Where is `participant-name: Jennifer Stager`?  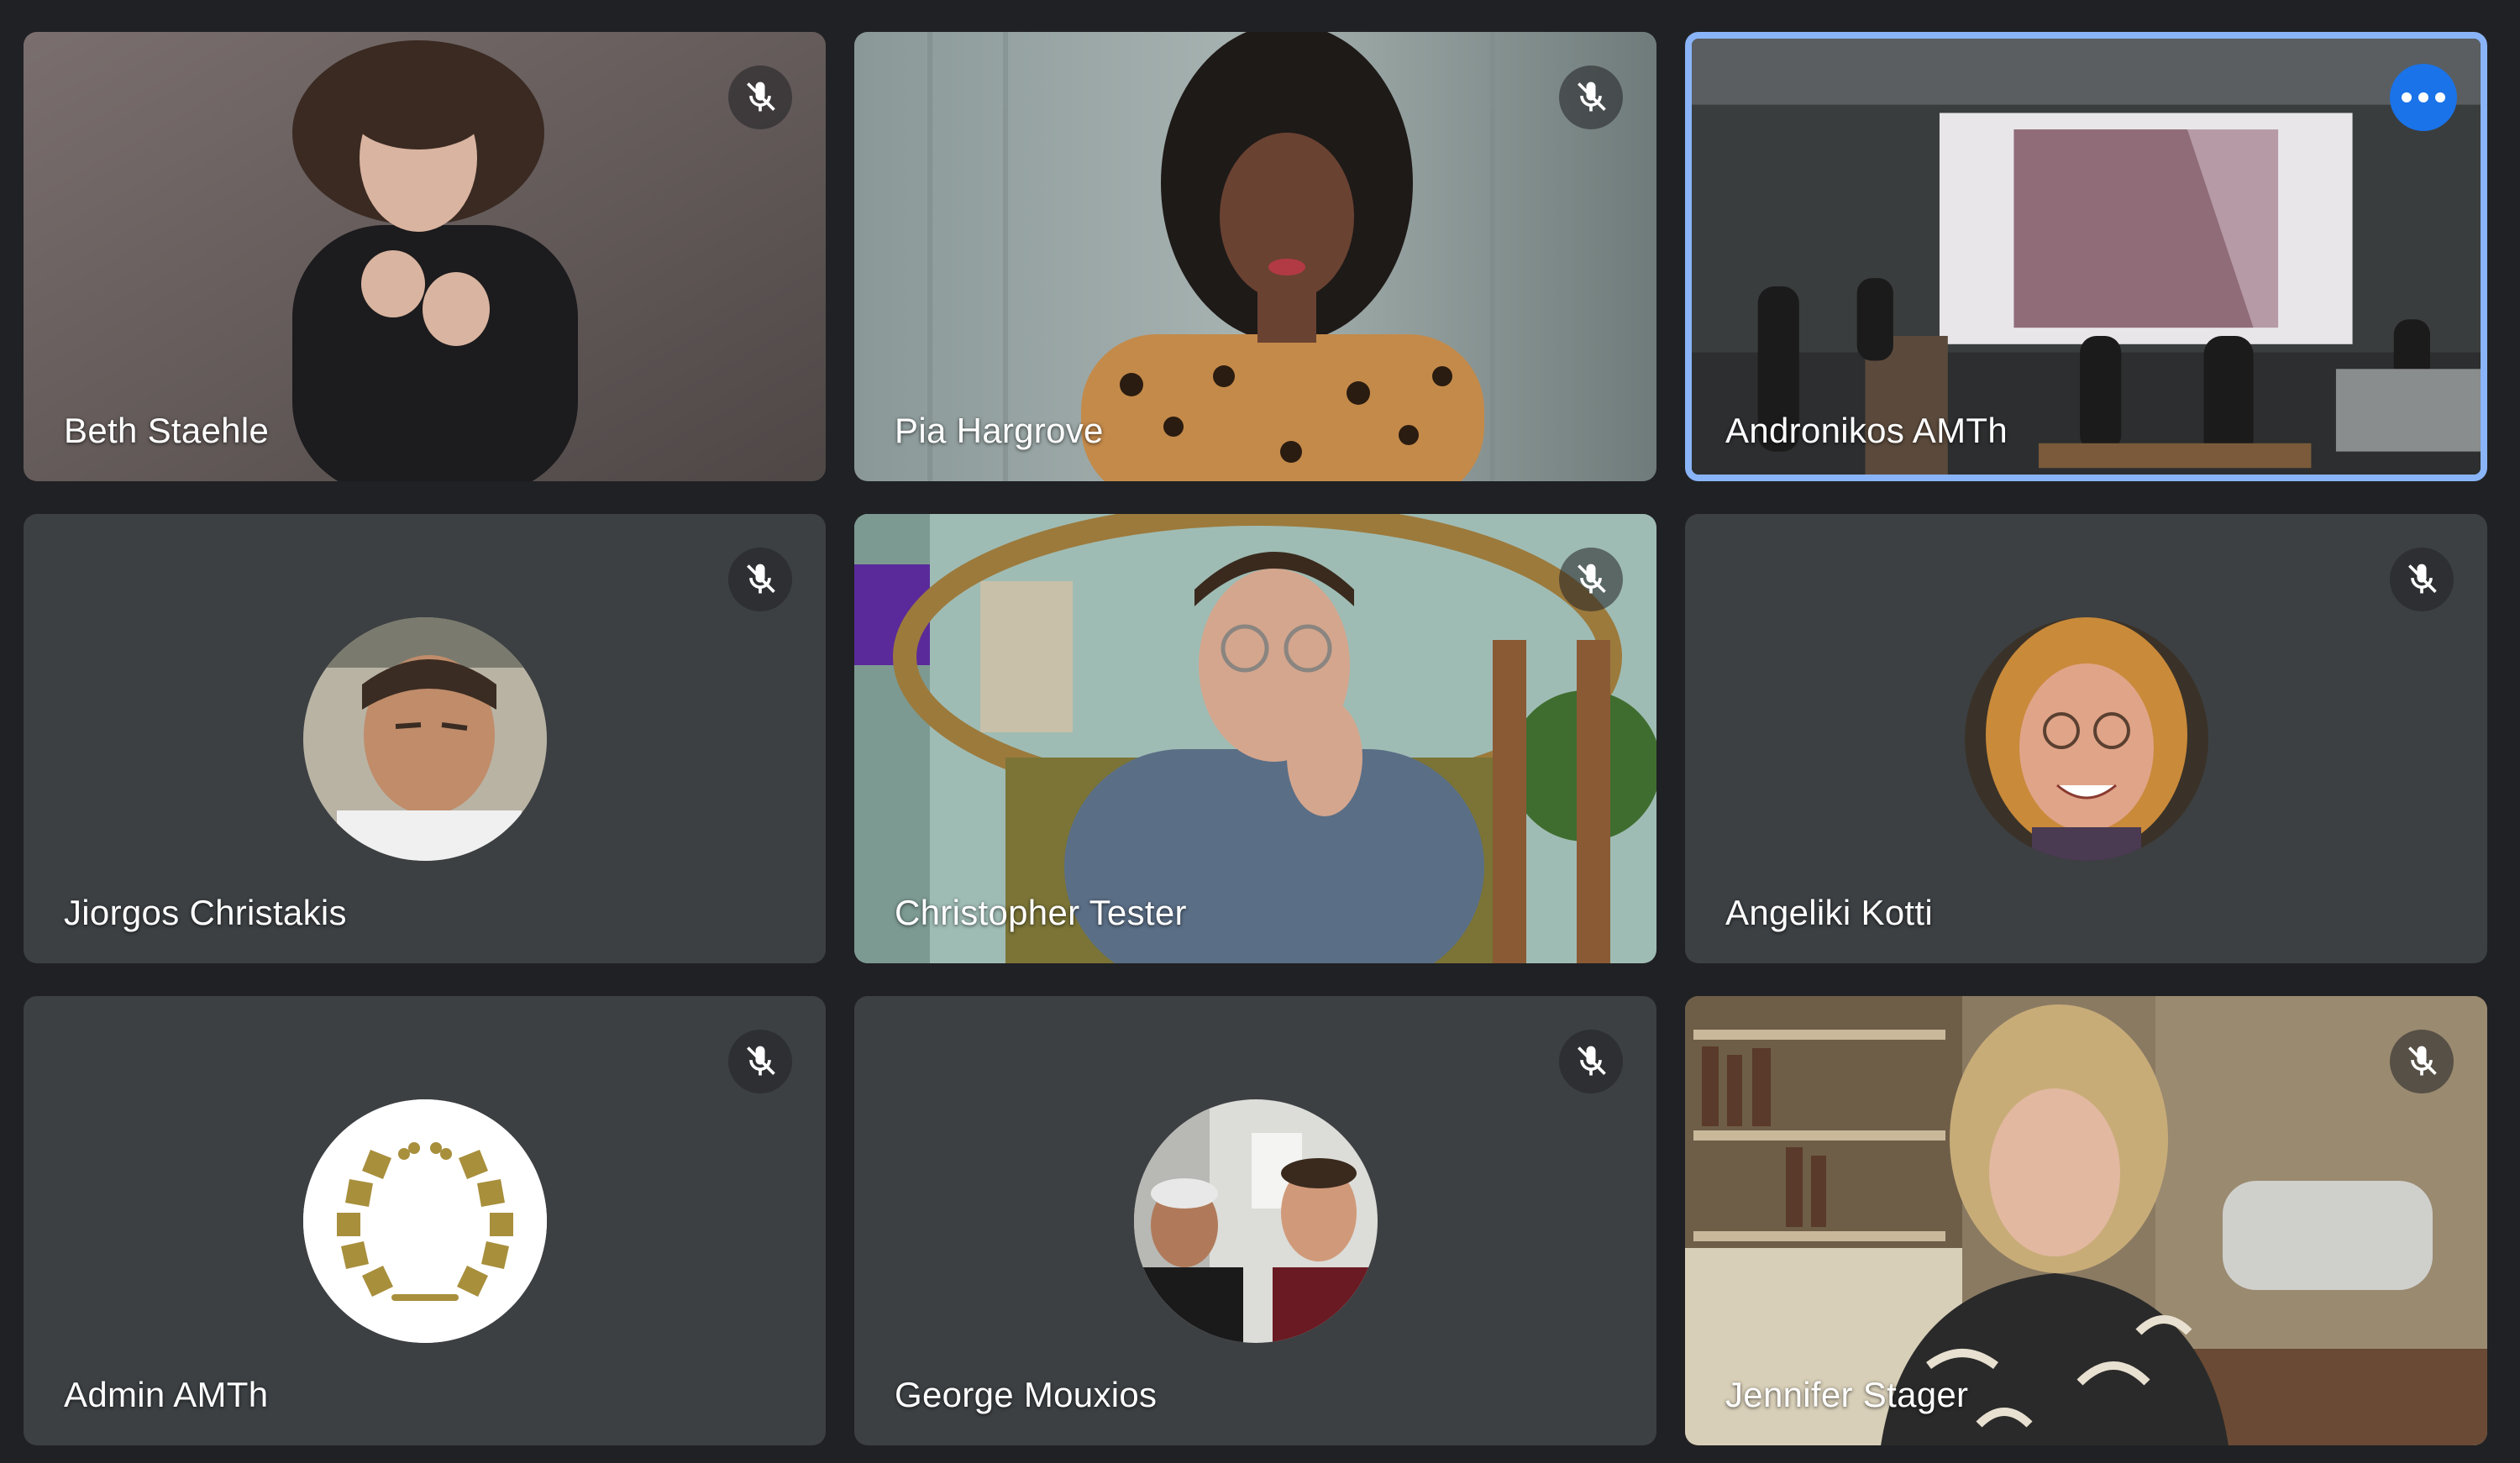
participant-name: Jennifer Stager is located at coordinates (1847, 1394).